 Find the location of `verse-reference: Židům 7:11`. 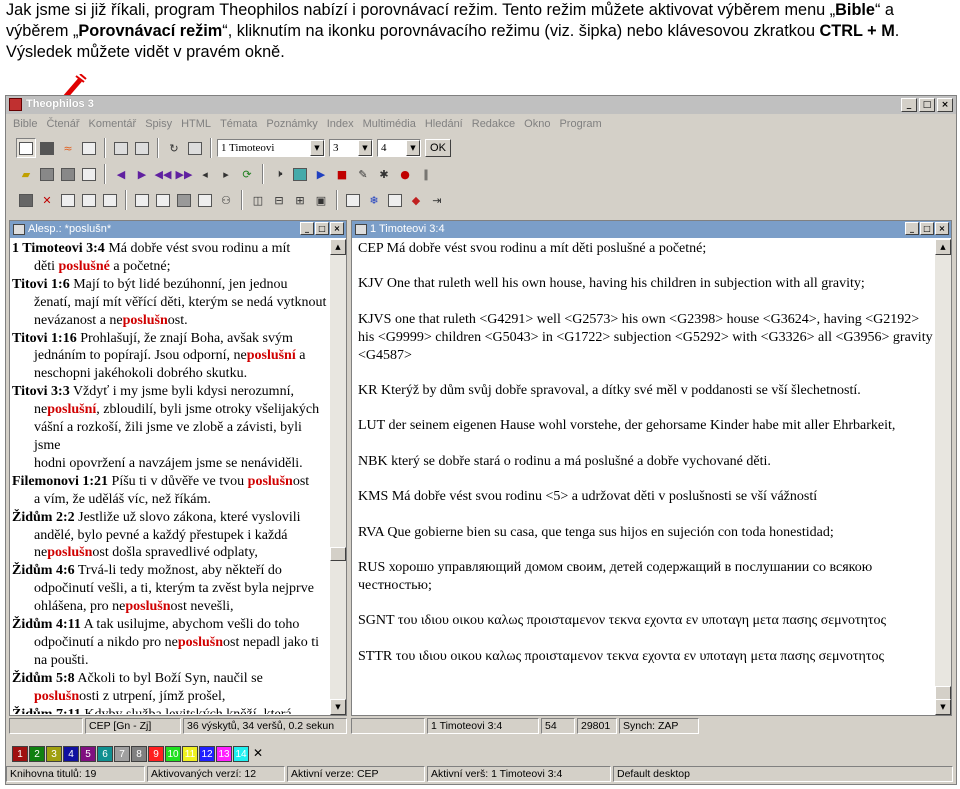

verse-reference: Židům 7:11 is located at coordinates (46, 710).